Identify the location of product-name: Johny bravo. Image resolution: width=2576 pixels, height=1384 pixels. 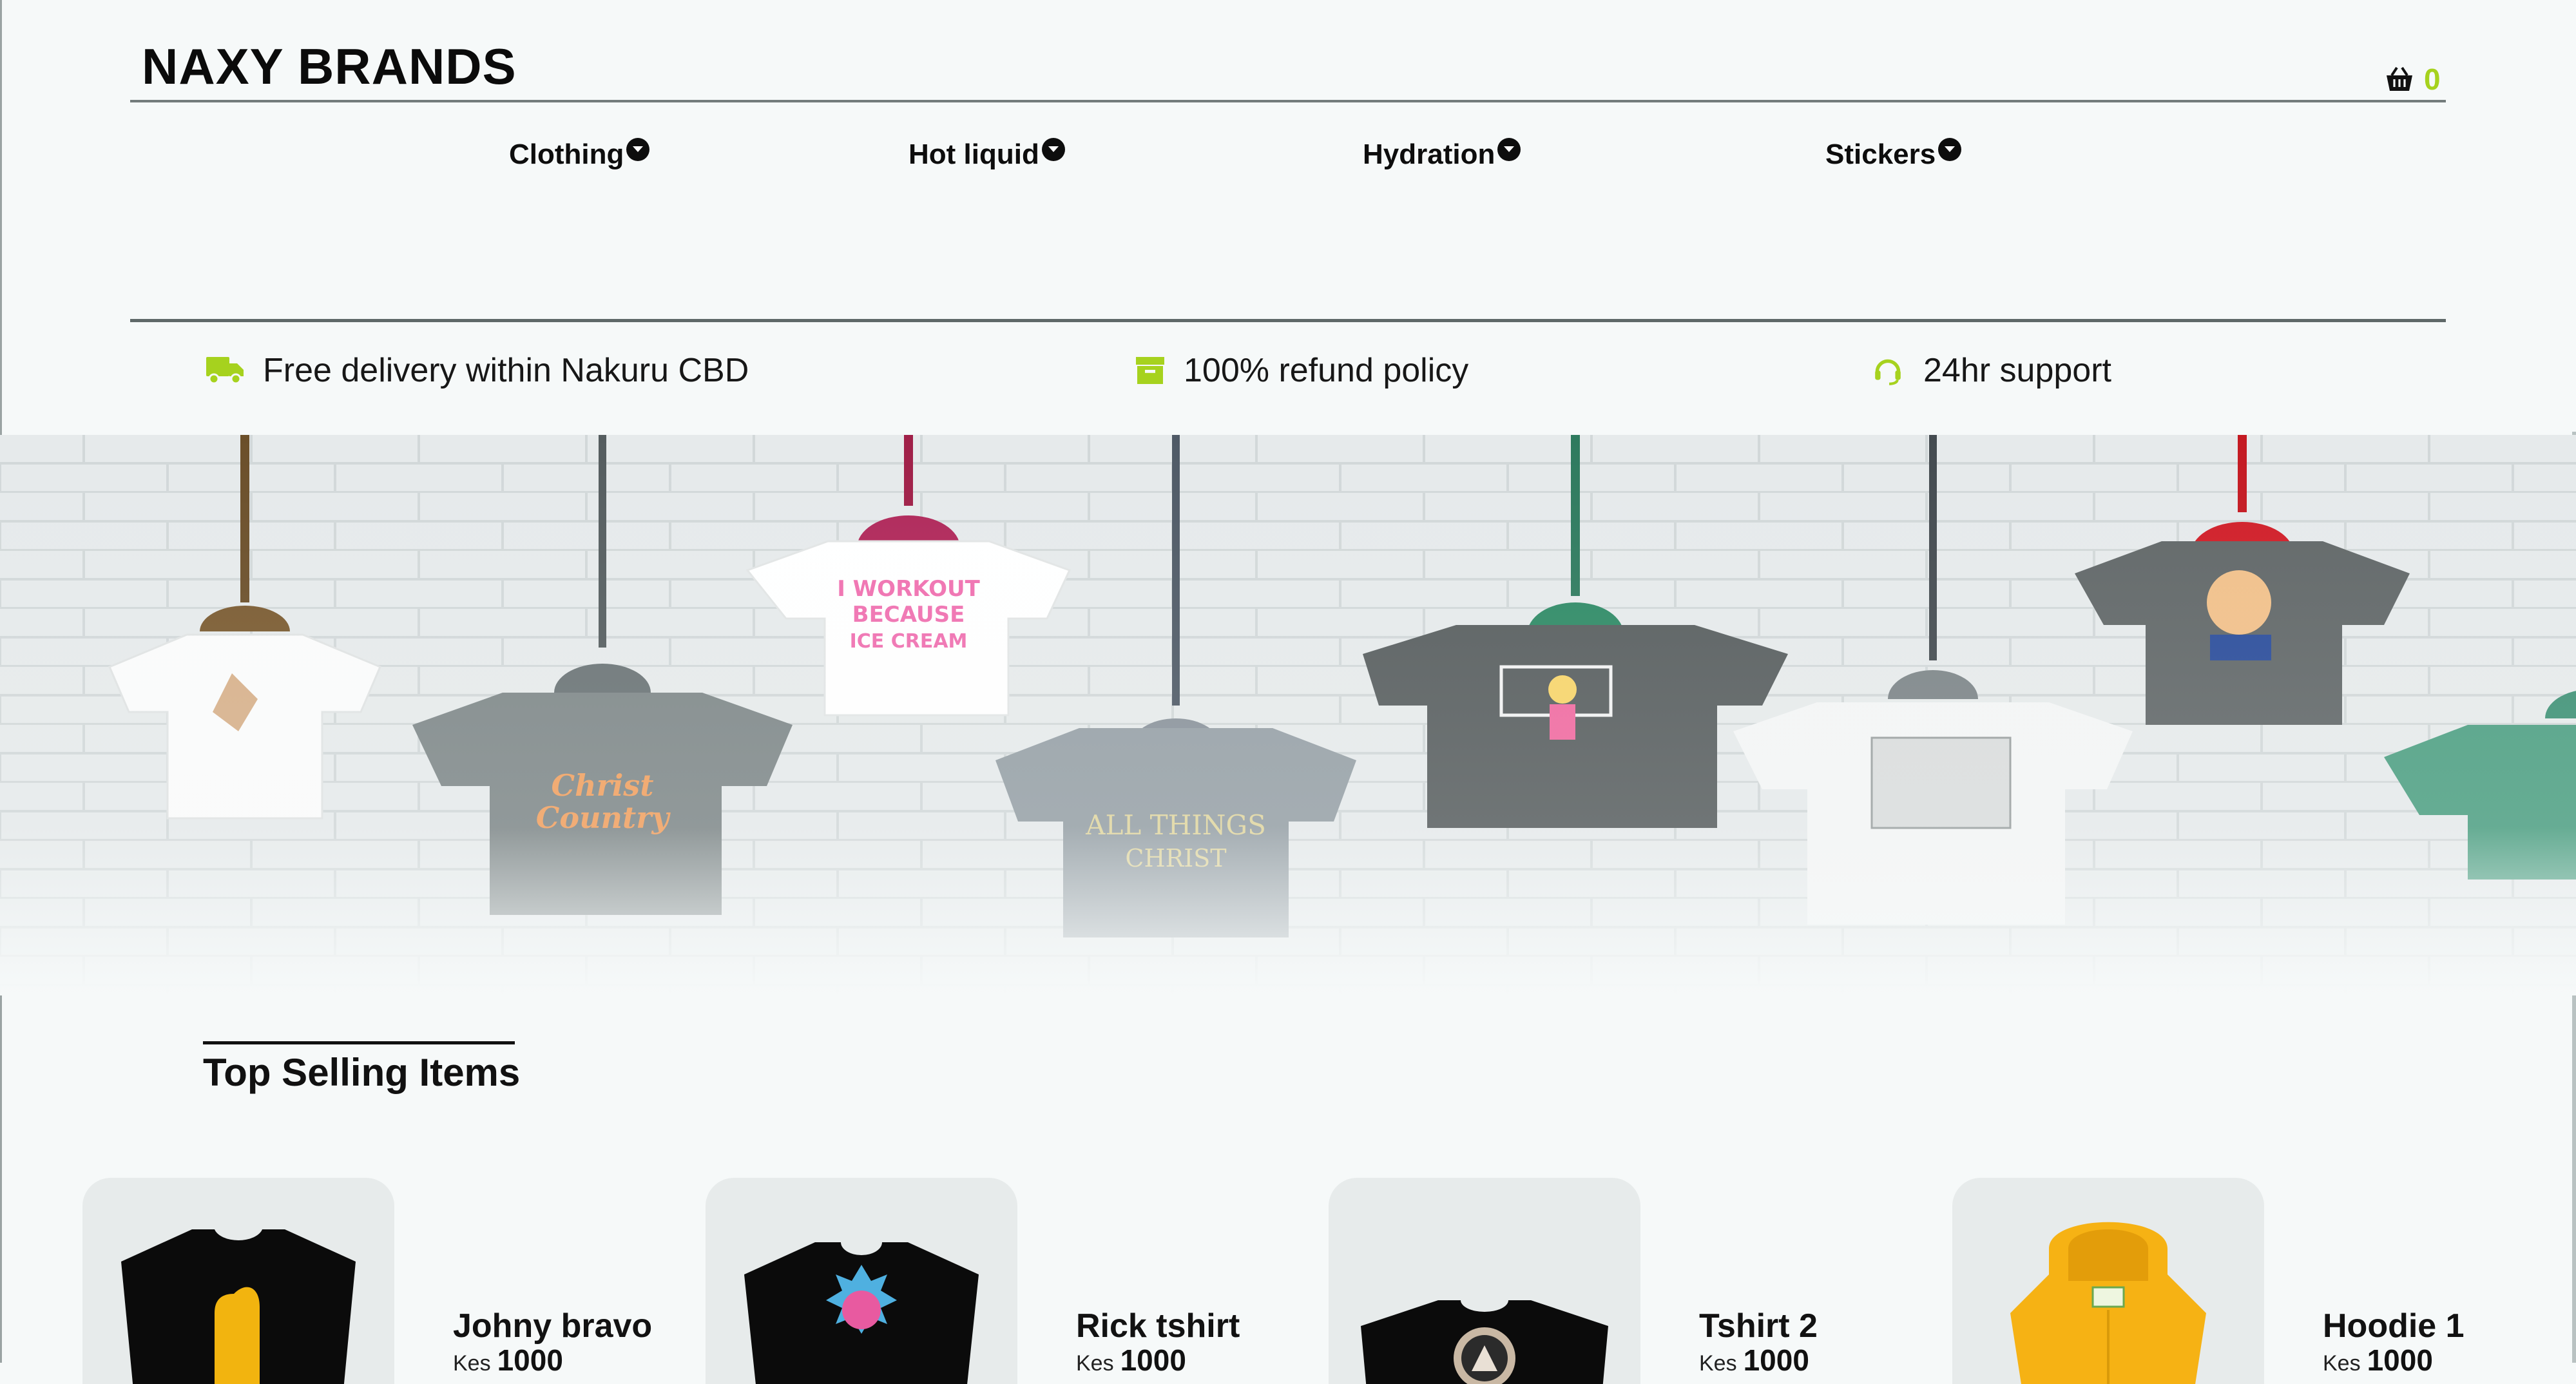
(588, 1326).